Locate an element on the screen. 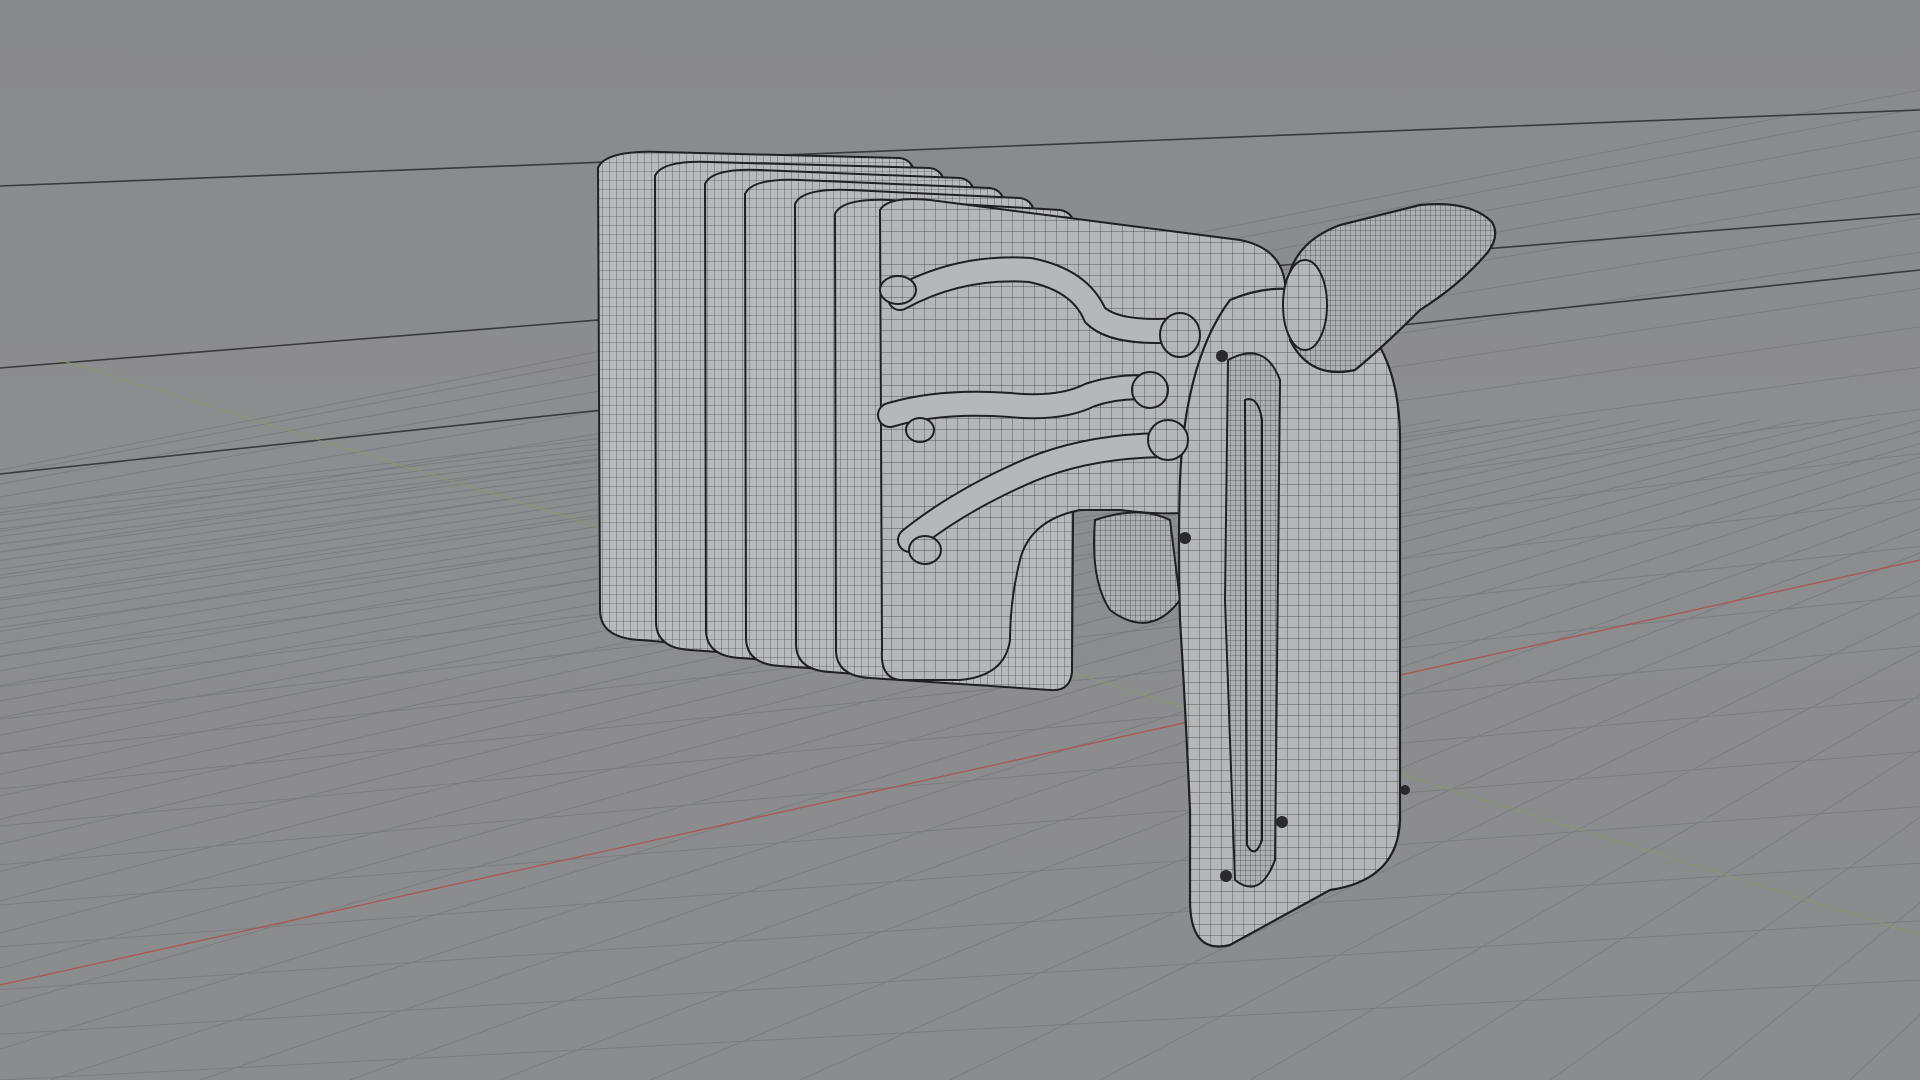  trigger-guard is located at coordinates (1137, 567).